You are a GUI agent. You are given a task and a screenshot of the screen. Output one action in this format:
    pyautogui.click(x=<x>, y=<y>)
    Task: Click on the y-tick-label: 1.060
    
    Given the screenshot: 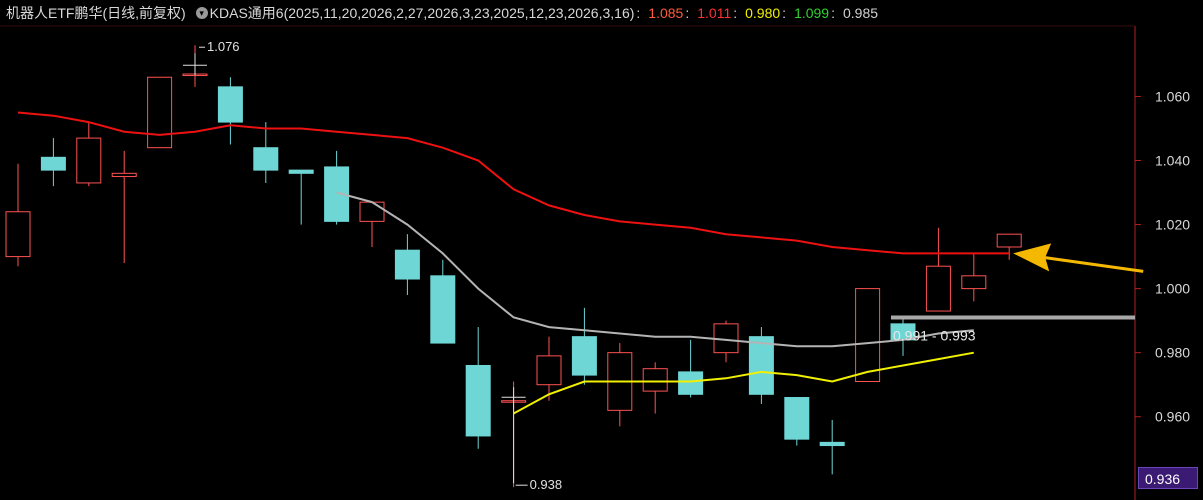 What is the action you would take?
    pyautogui.click(x=1172, y=96)
    